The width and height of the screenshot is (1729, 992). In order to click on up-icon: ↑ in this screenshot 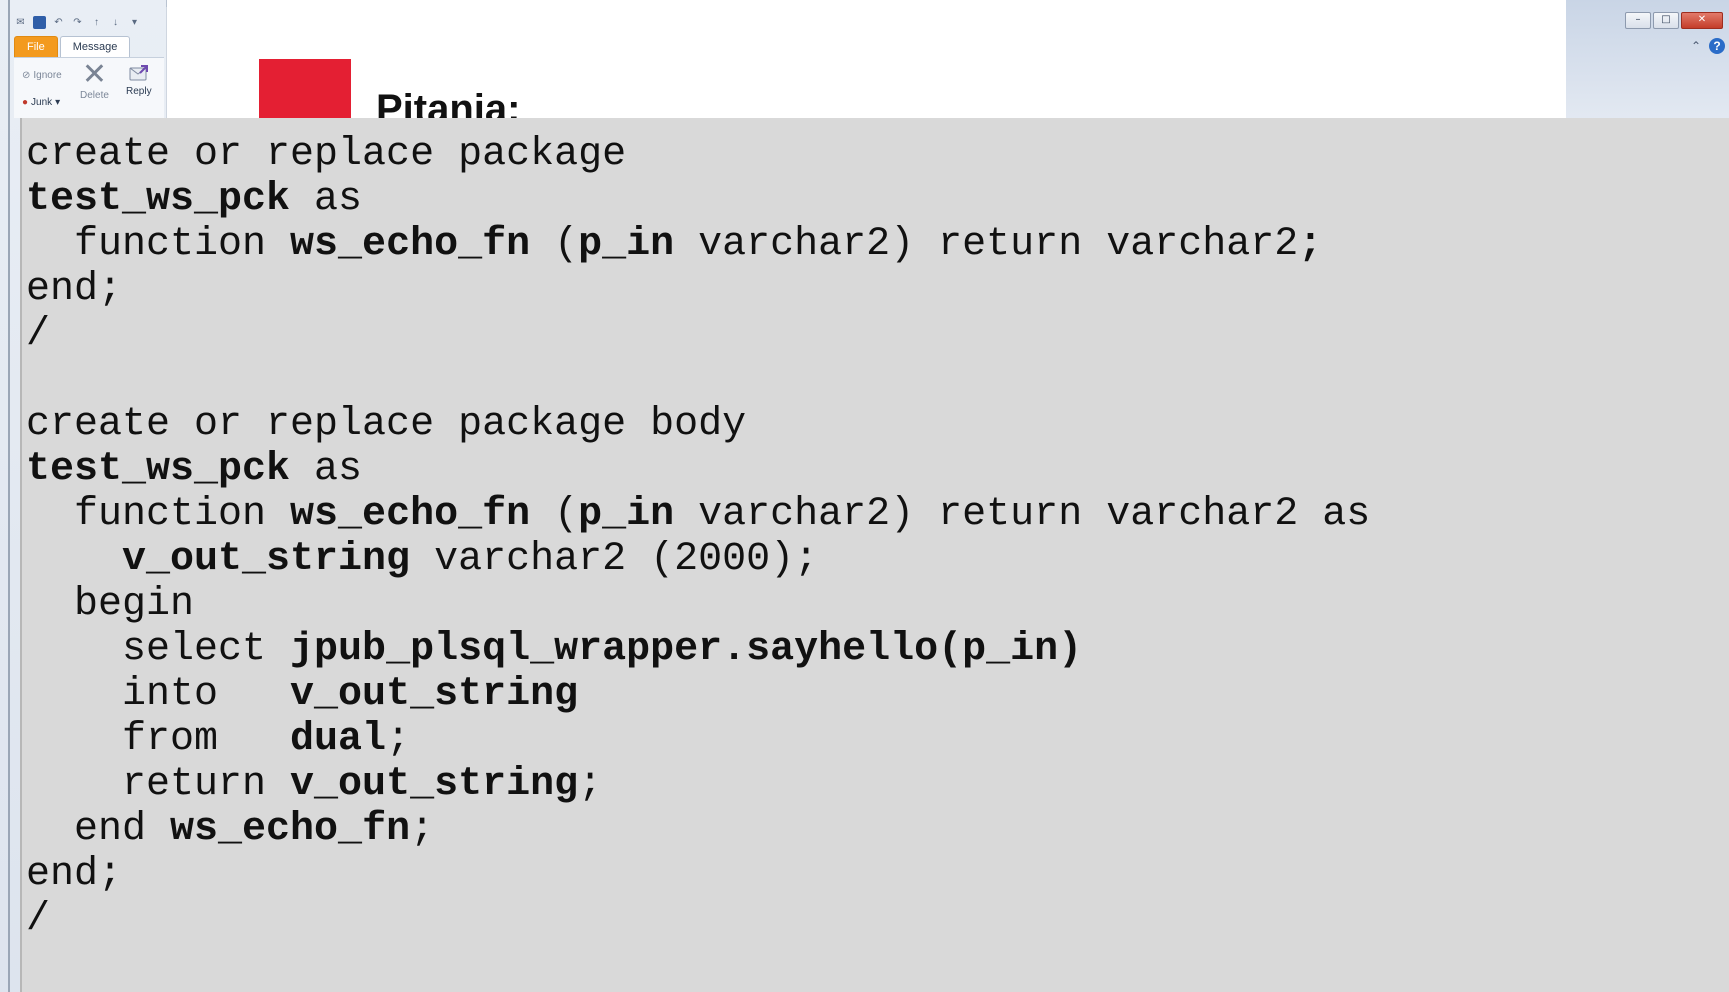, I will do `click(96, 22)`.